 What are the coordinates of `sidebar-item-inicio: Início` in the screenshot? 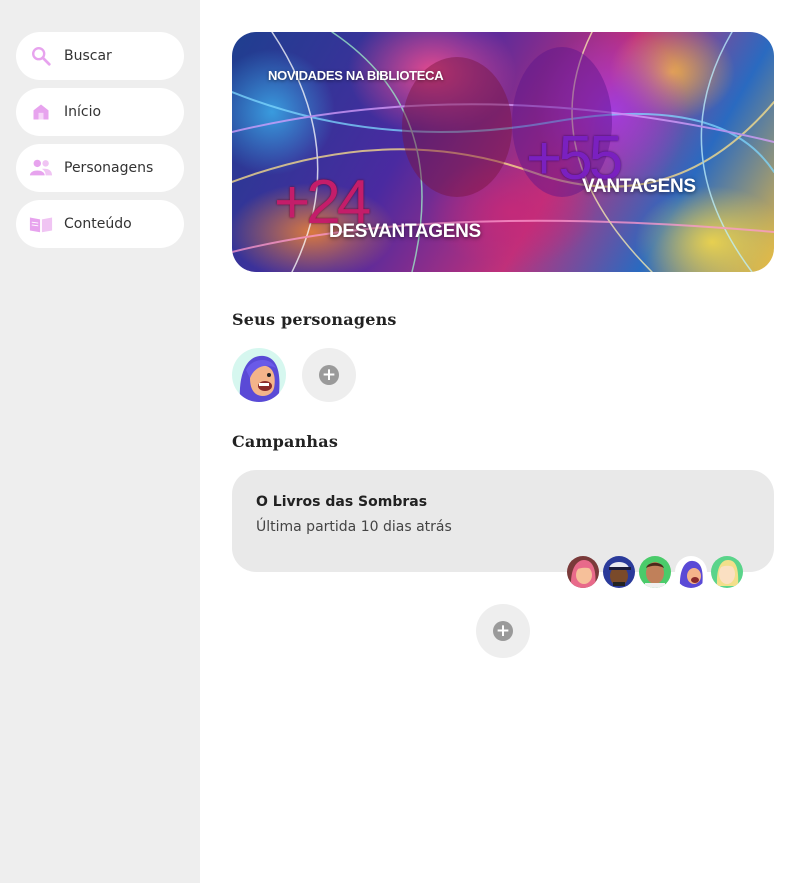 It's located at (100, 112).